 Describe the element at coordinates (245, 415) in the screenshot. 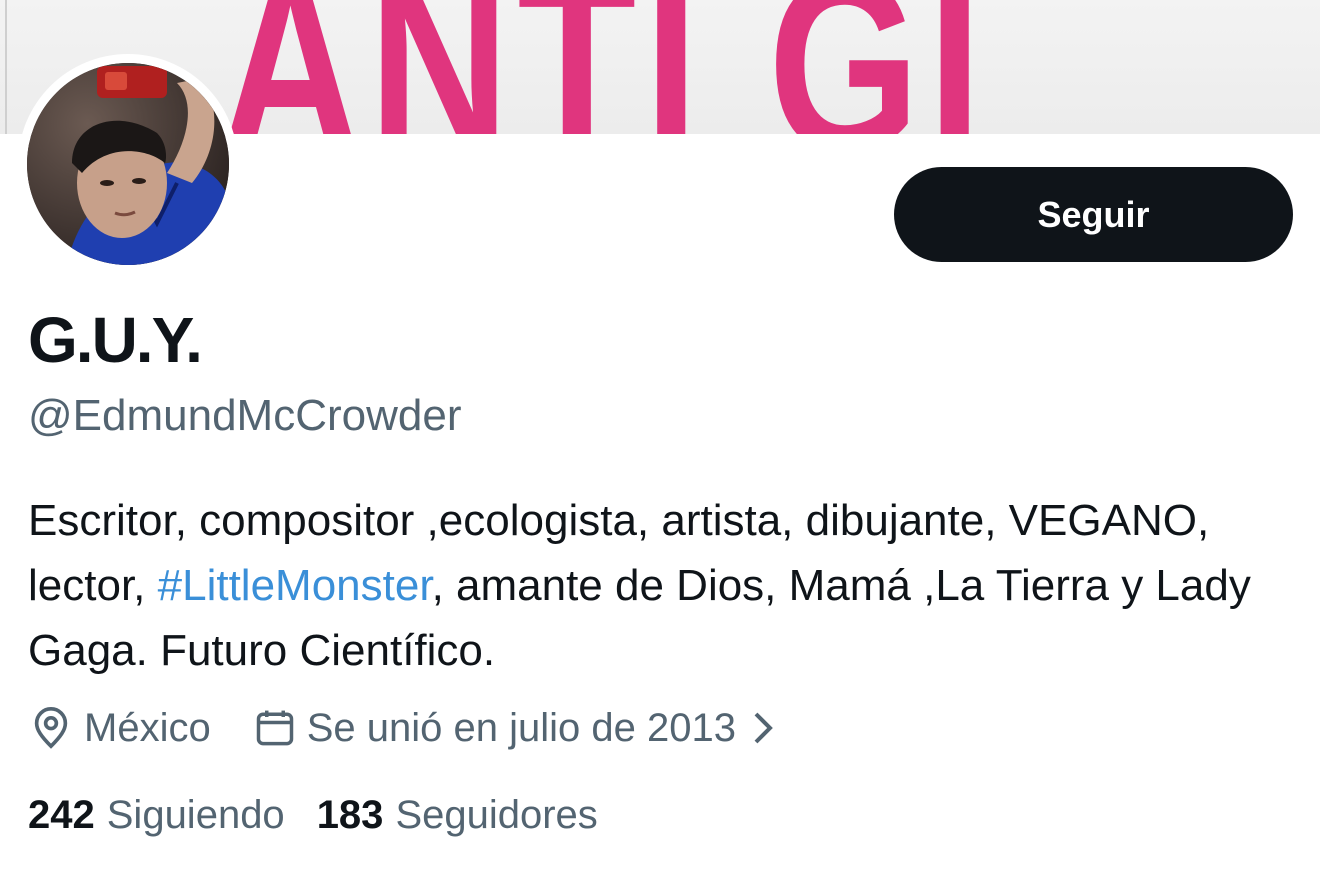

I see `user-handle: @EdmundMcCrowder` at that location.